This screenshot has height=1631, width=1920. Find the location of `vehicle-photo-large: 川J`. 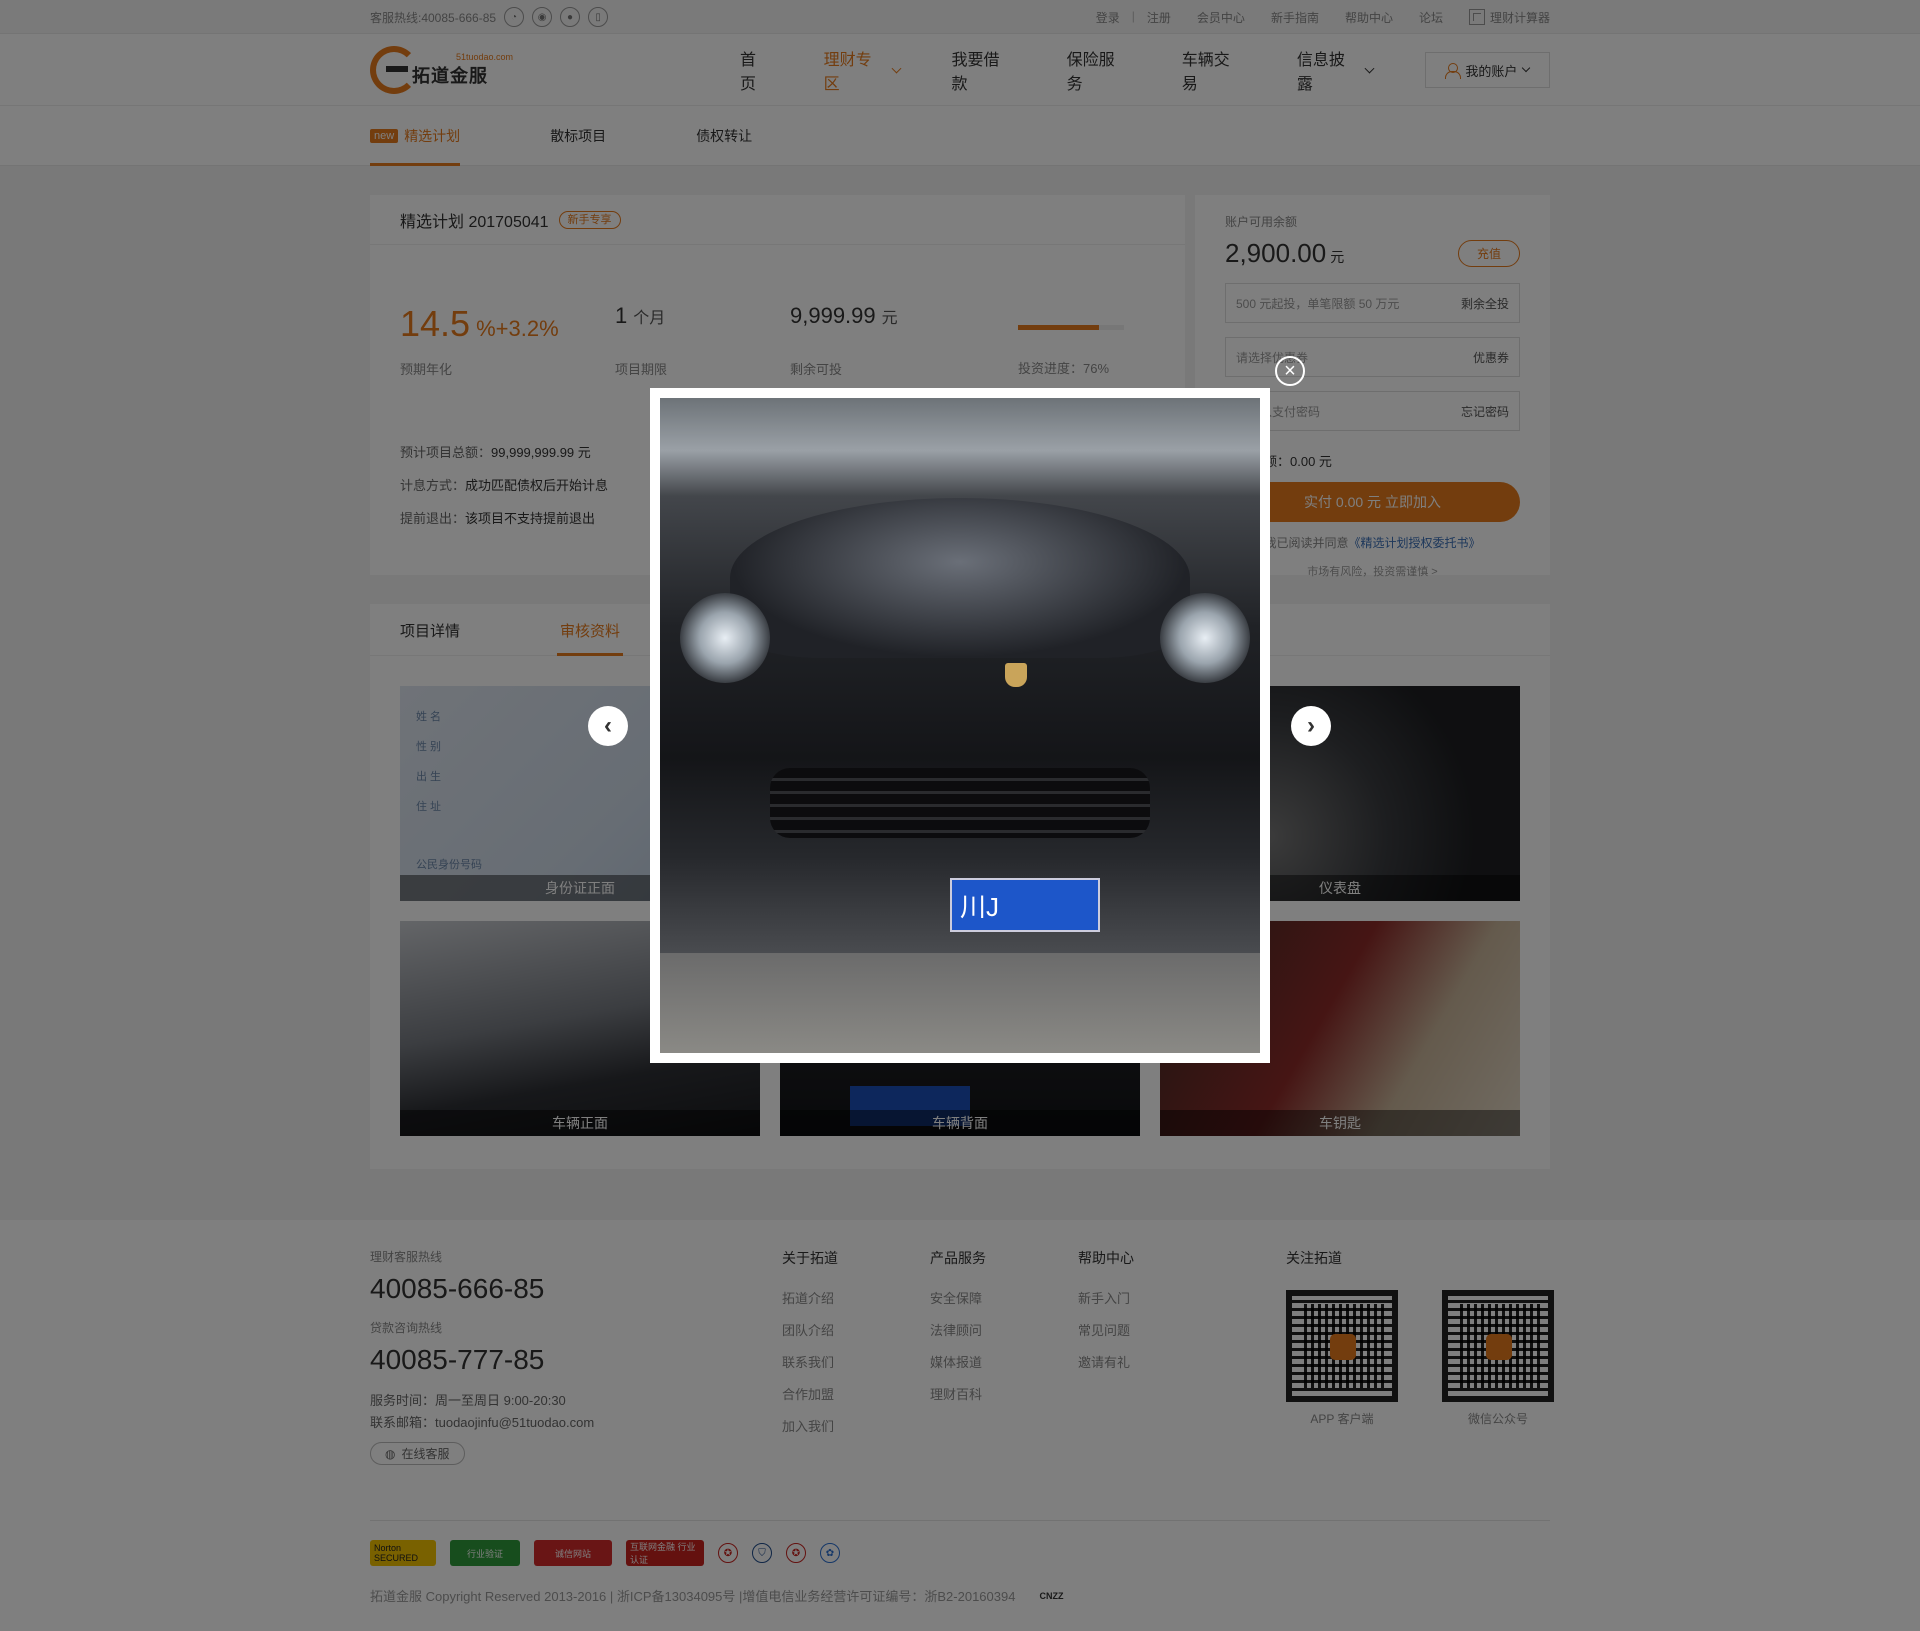

vehicle-photo-large: 川J is located at coordinates (960, 725).